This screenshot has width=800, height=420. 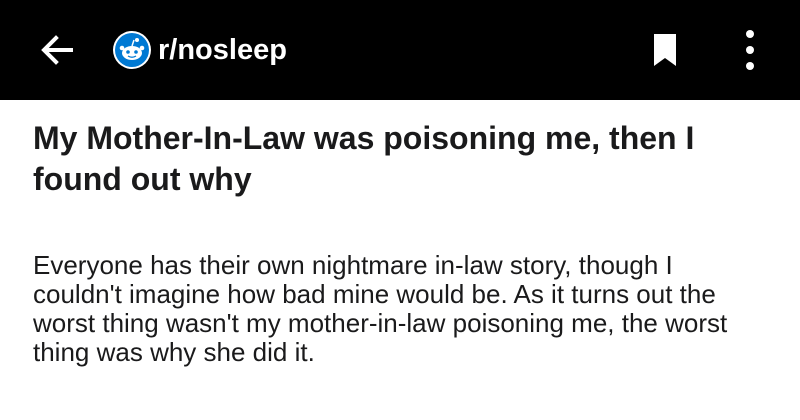 I want to click on arrow-left-icon, so click(x=57, y=50).